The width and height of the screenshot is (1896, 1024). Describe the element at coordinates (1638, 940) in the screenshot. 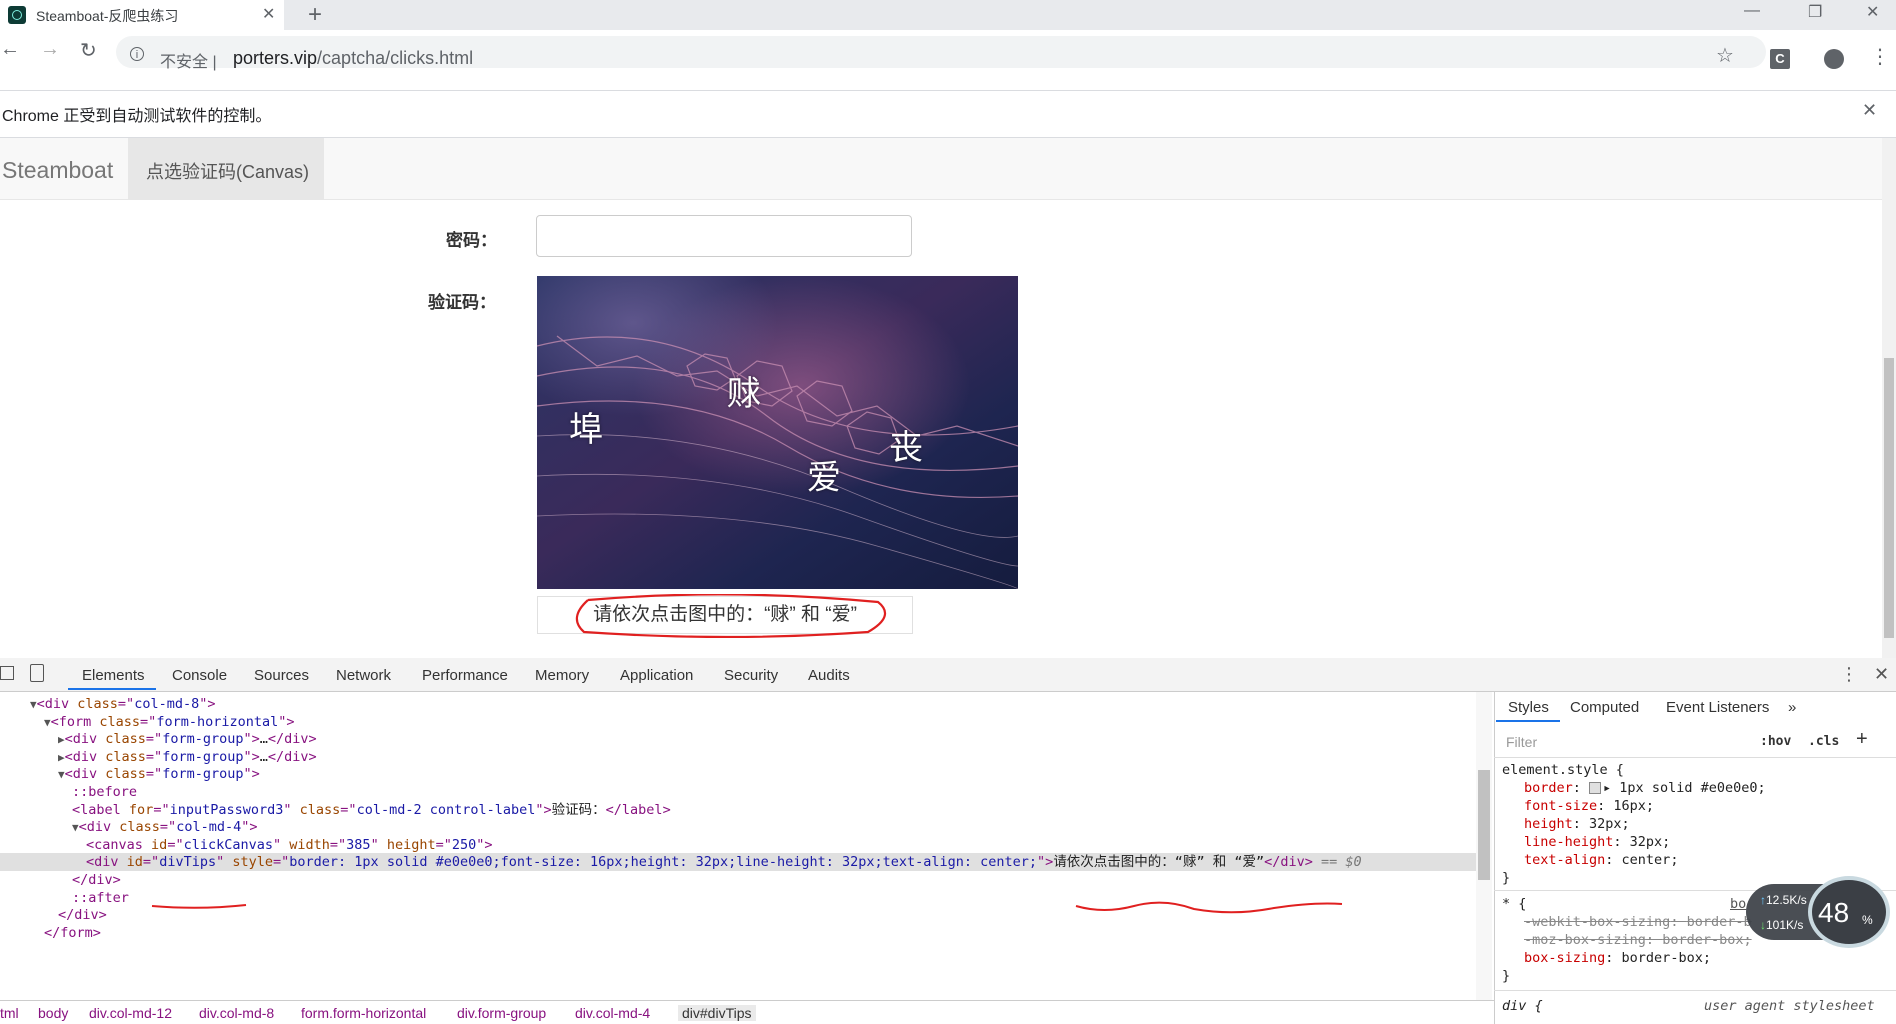

I see `css-rule-overridden: -moz-box-sizing: border-box;` at that location.